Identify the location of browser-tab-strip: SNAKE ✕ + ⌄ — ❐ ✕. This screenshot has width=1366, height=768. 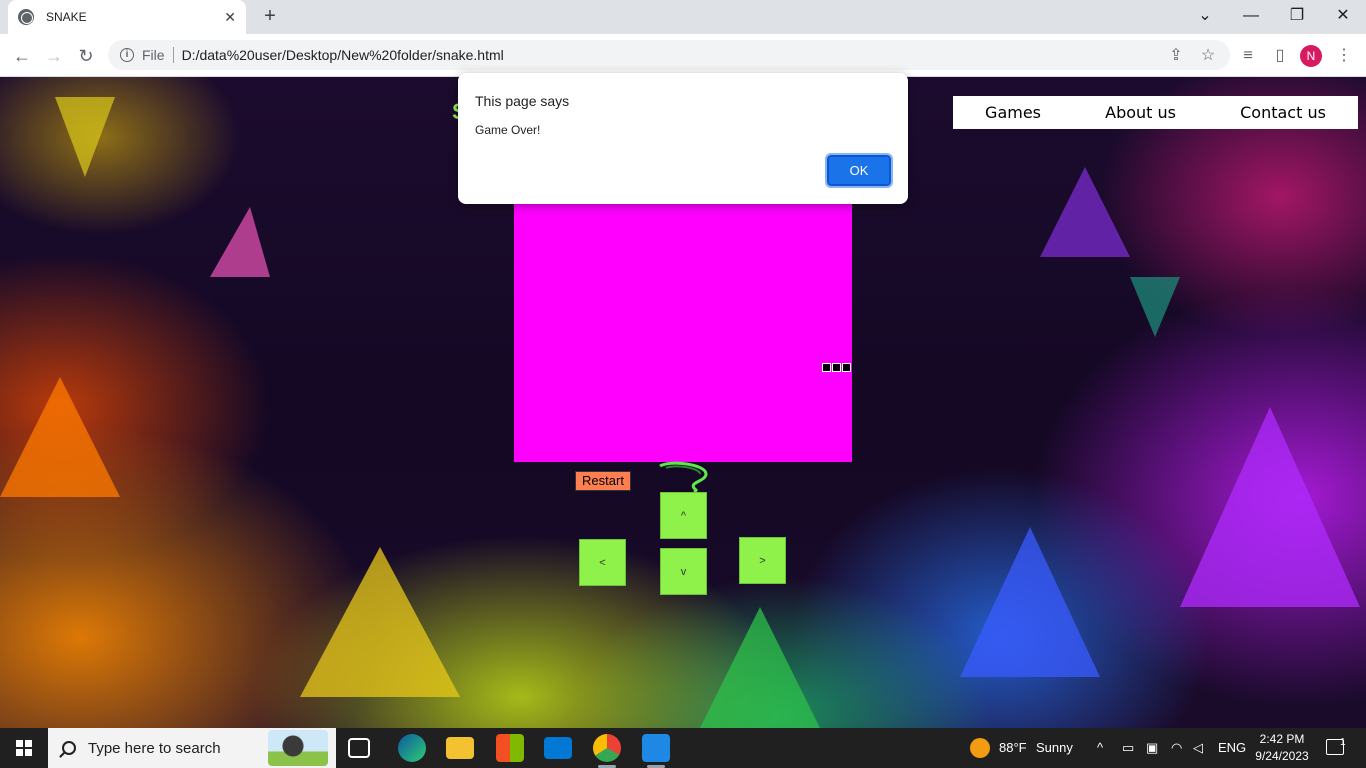
(683, 17).